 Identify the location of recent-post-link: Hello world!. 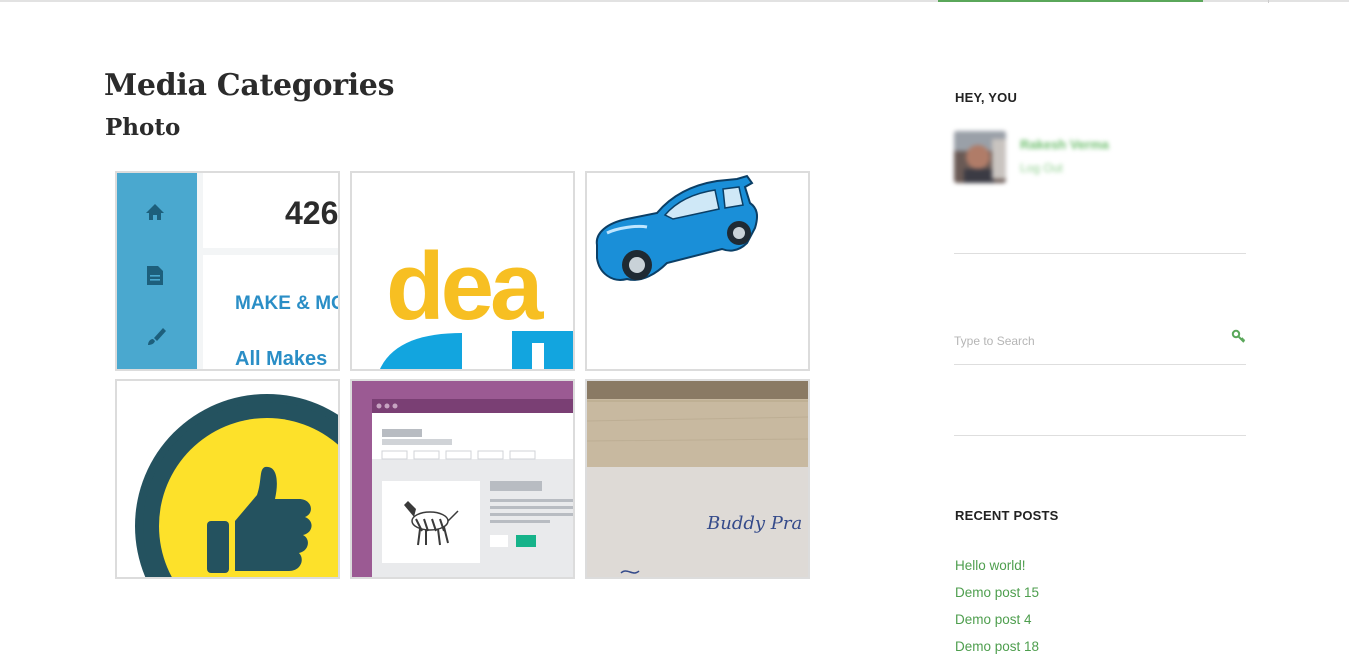
(990, 565).